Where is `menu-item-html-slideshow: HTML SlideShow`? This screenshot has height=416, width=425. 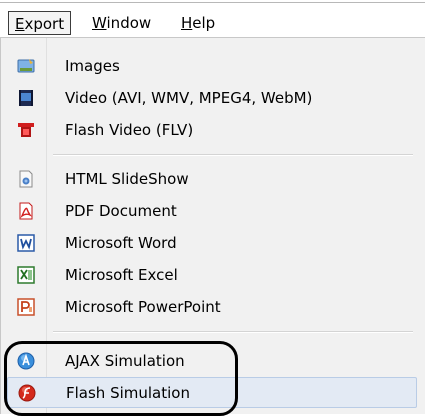 menu-item-html-slideshow: HTML SlideShow is located at coordinates (212, 179).